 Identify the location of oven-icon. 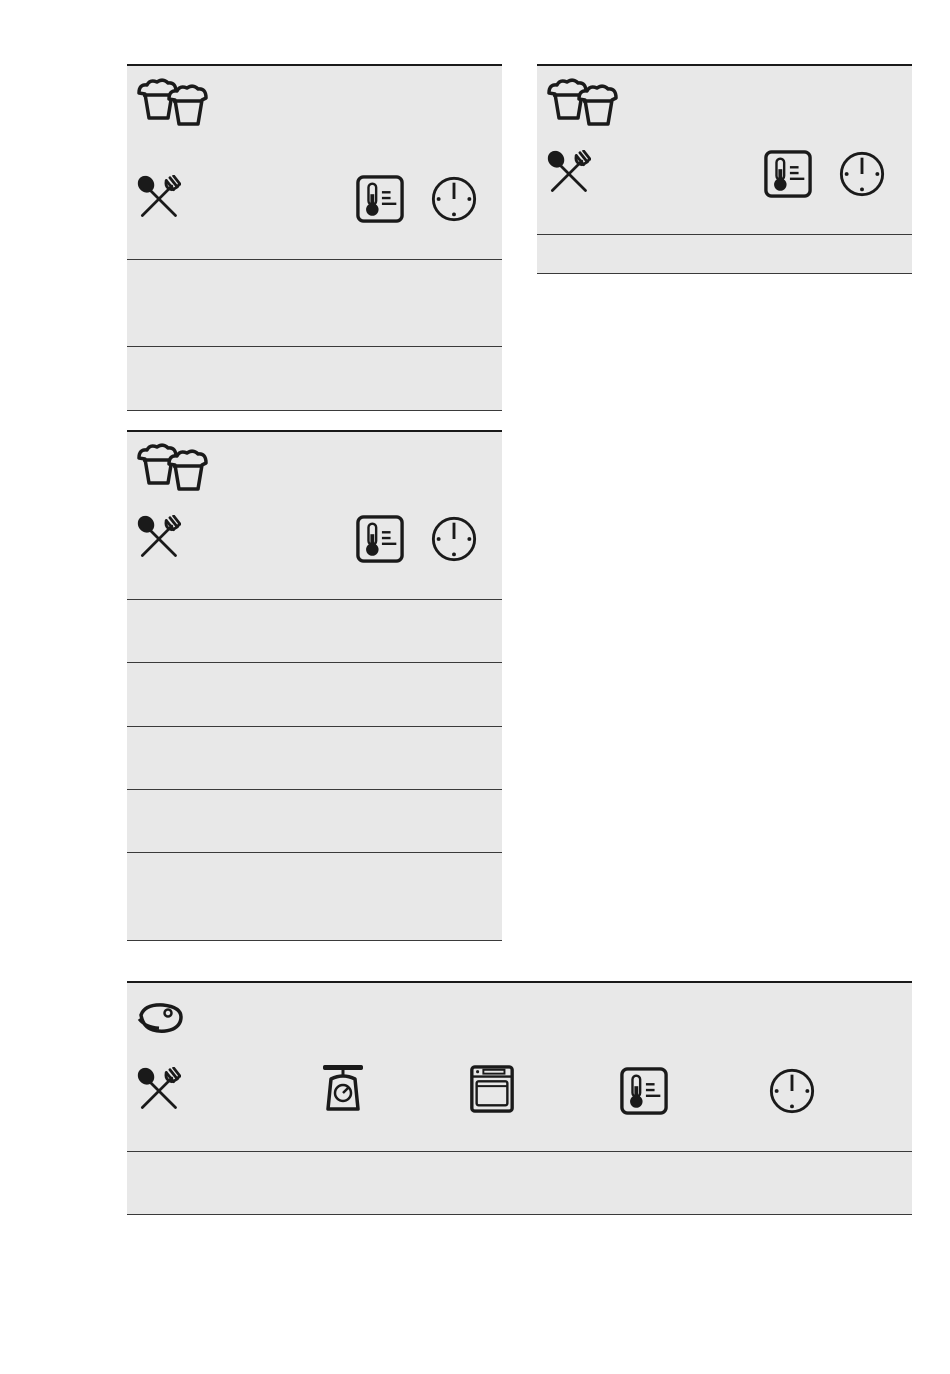
(492, 1089).